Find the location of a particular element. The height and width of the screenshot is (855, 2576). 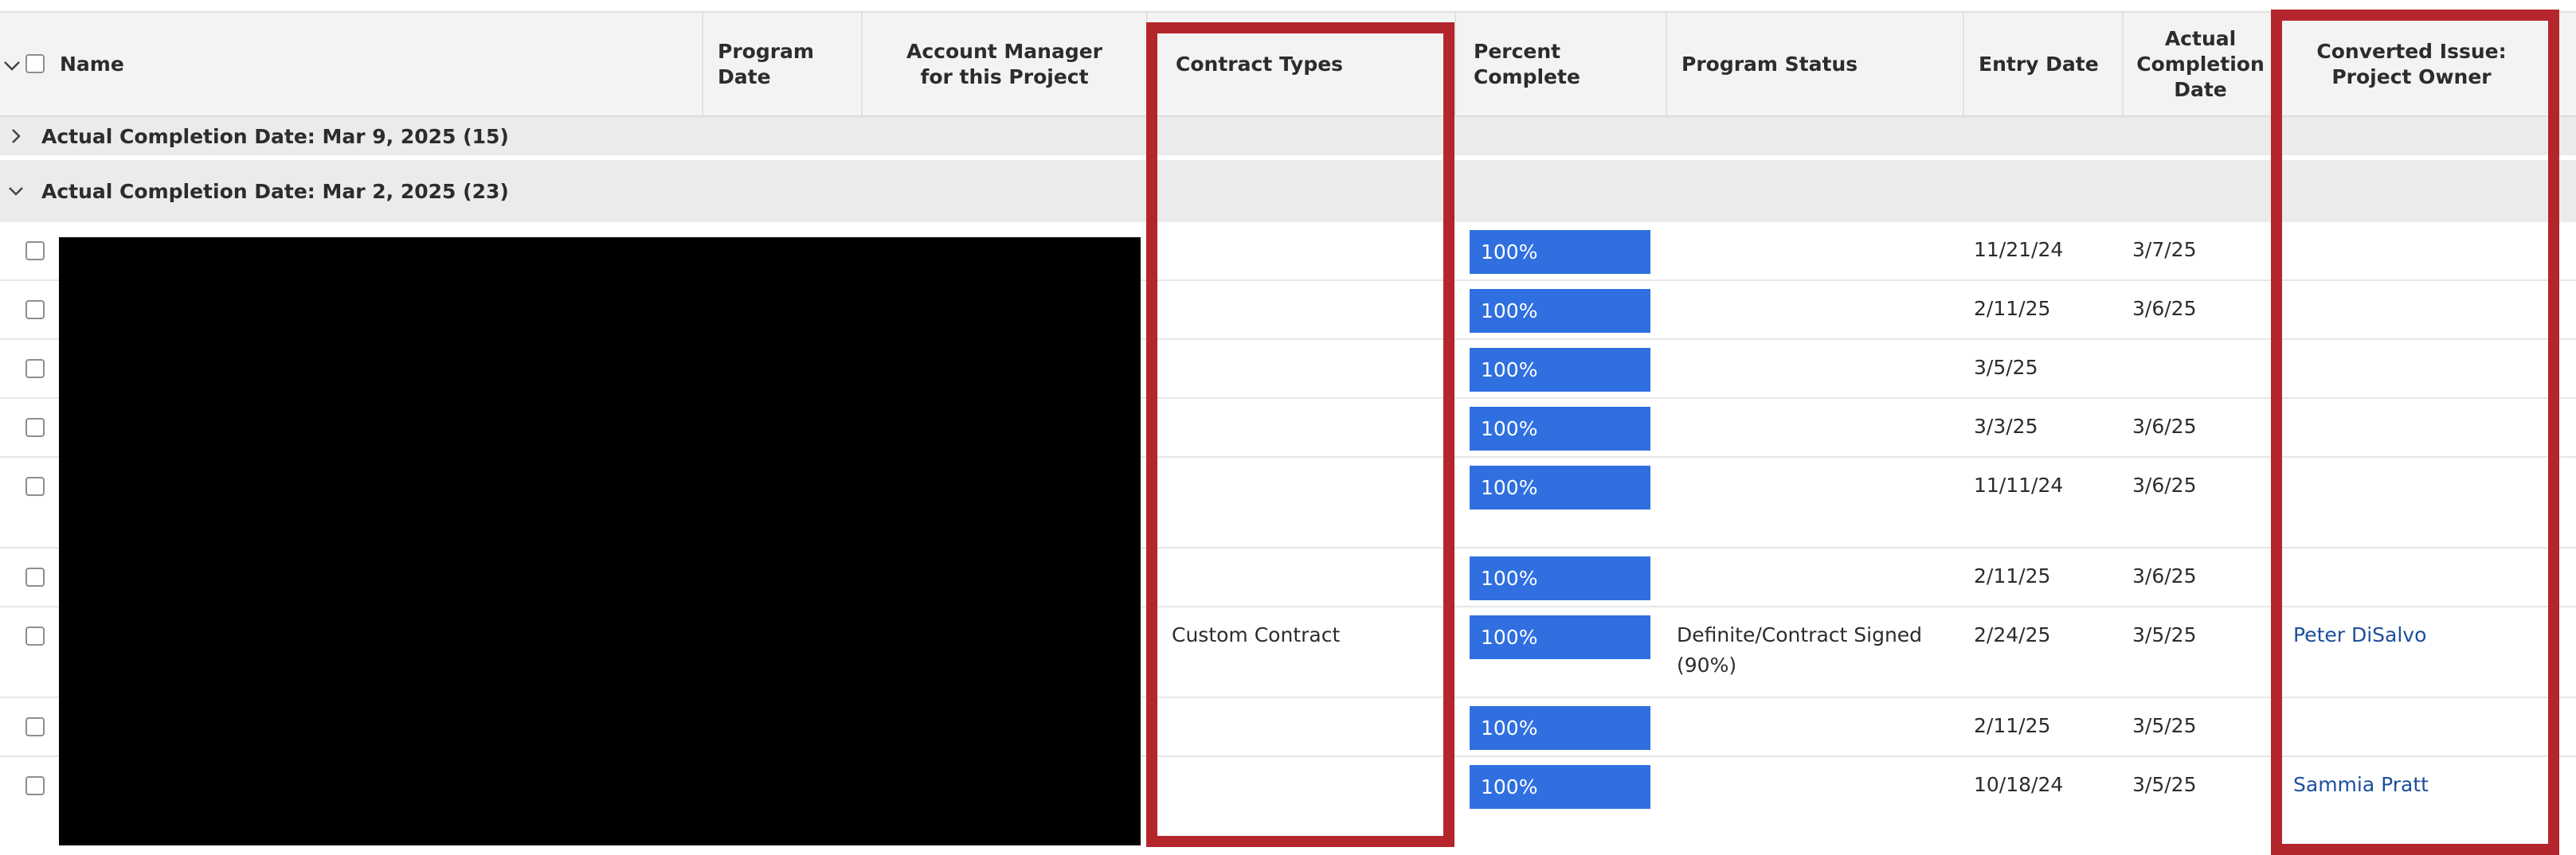

program-status-line: (90%) is located at coordinates (1707, 665).